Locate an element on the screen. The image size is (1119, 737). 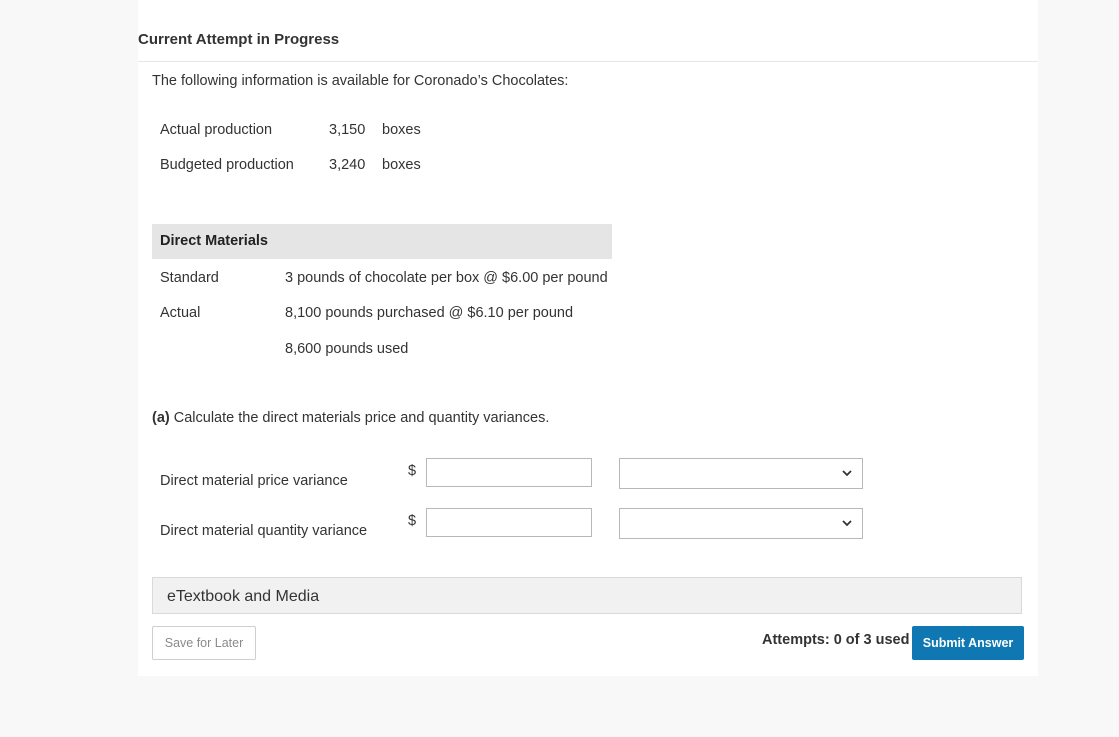
direct-materials-header: Direct Materials is located at coordinates (382, 241).